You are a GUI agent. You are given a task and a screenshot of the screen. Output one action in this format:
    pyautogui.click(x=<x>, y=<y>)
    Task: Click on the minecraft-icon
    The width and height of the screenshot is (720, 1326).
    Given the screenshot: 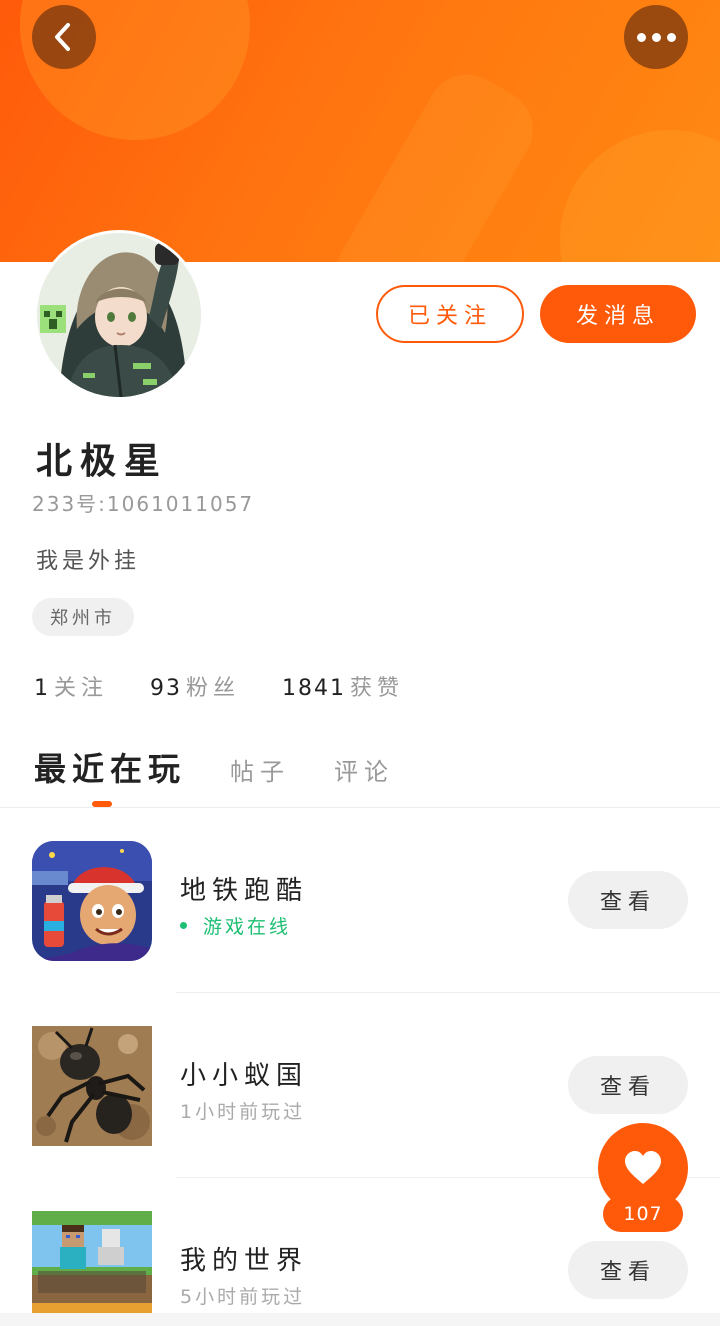 What is the action you would take?
    pyautogui.click(x=92, y=1262)
    